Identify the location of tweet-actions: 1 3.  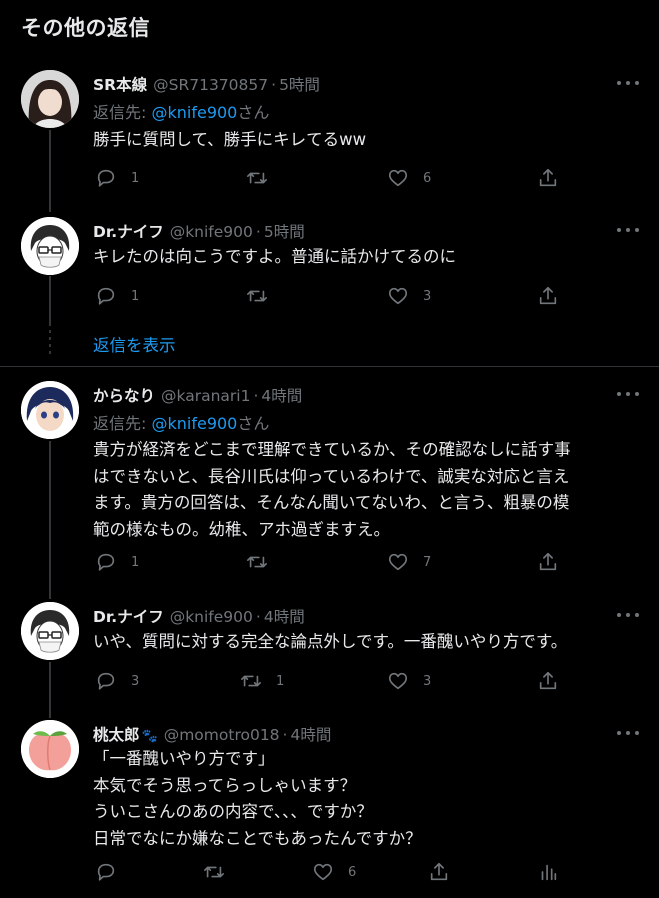
(333, 297).